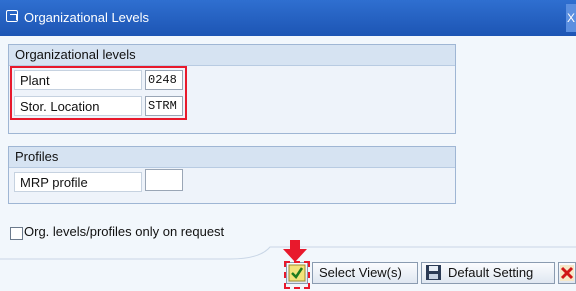 This screenshot has width=576, height=291. I want to click on org-levels-on-request-checkbox, so click(16, 233).